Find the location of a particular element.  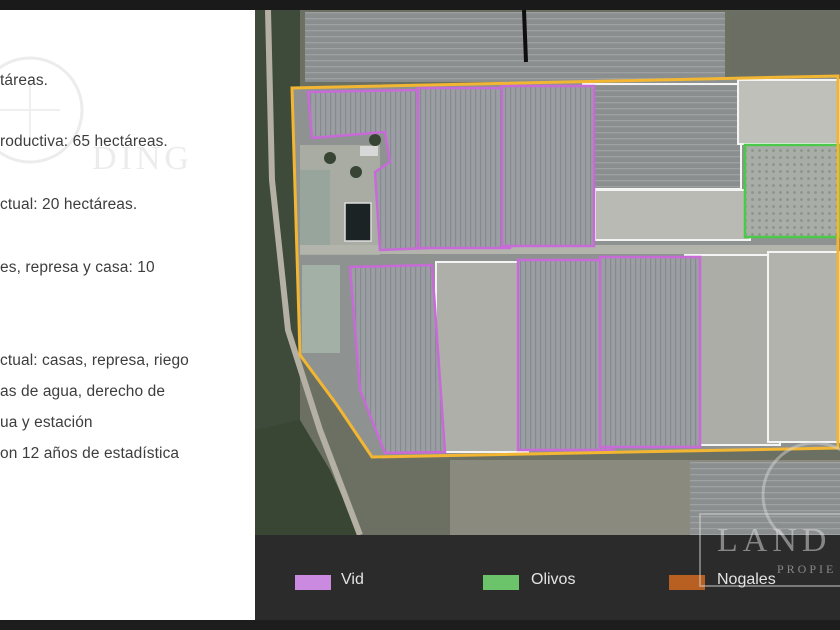

desc-line-5: ctual: casas, represa, riego is located at coordinates (94, 360).